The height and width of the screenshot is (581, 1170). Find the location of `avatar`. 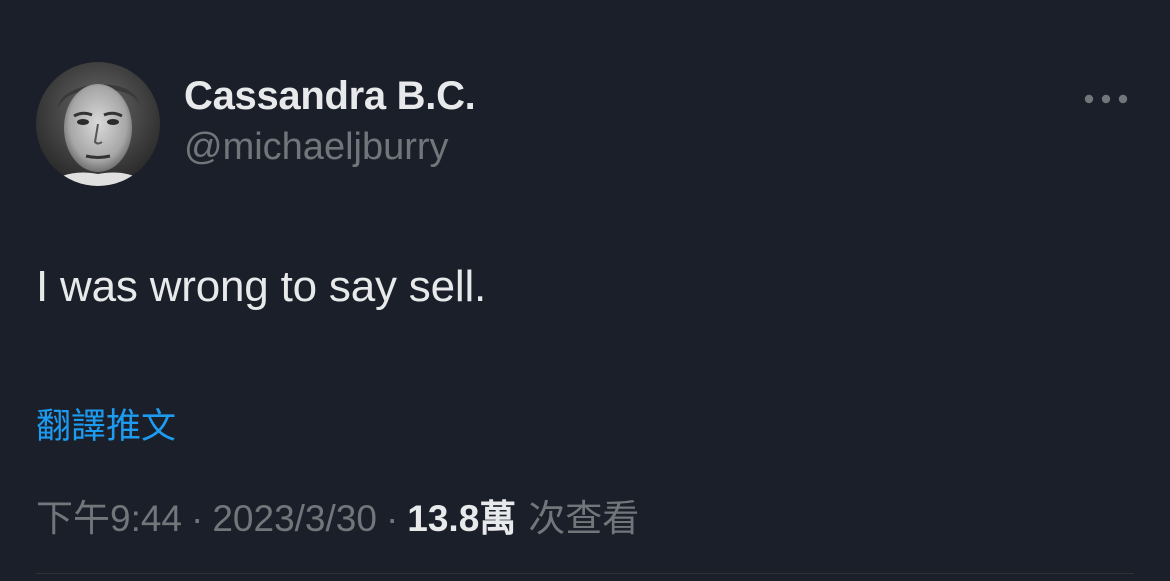

avatar is located at coordinates (98, 124).